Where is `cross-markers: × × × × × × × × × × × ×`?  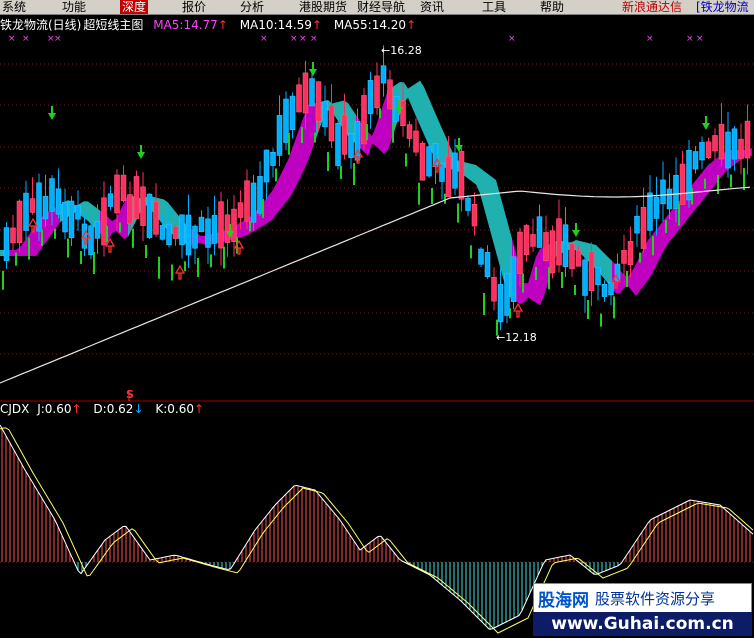
cross-markers: × × × × × × × × × × × × is located at coordinates (356, 39).